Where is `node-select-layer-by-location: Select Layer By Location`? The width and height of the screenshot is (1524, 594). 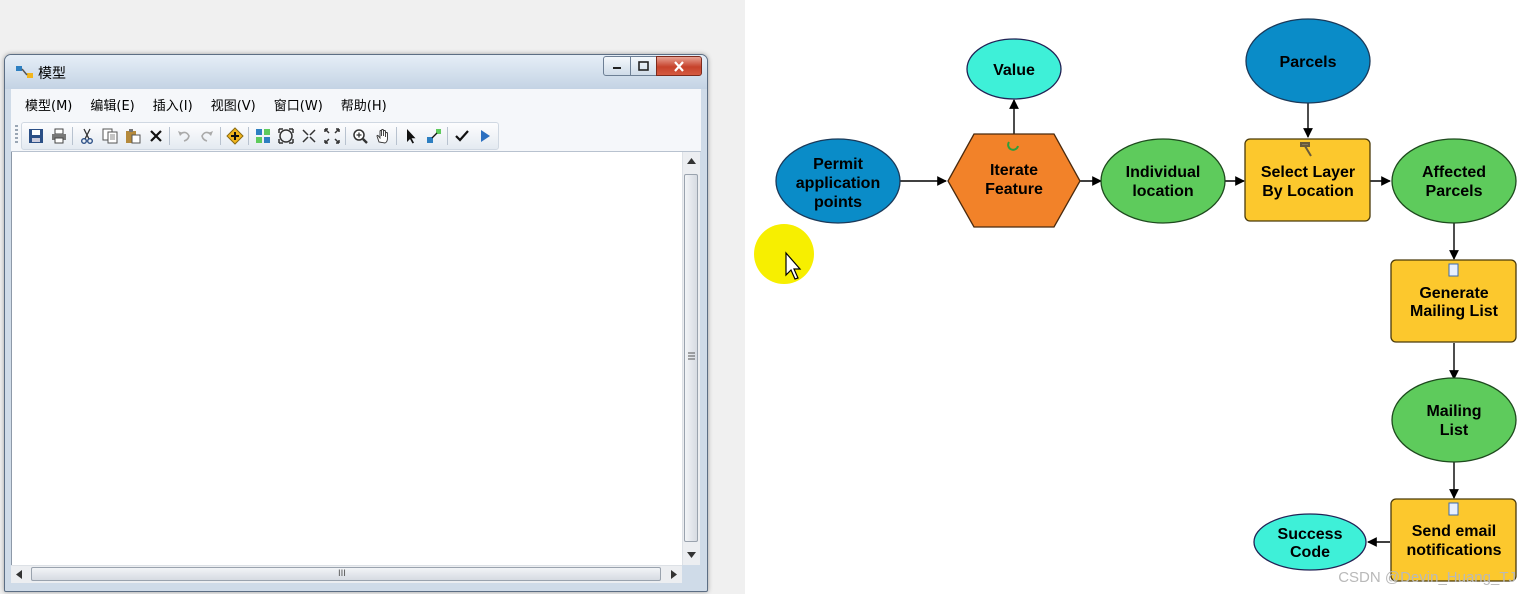
node-select-layer-by-location: Select Layer By Location is located at coordinates (1307, 180).